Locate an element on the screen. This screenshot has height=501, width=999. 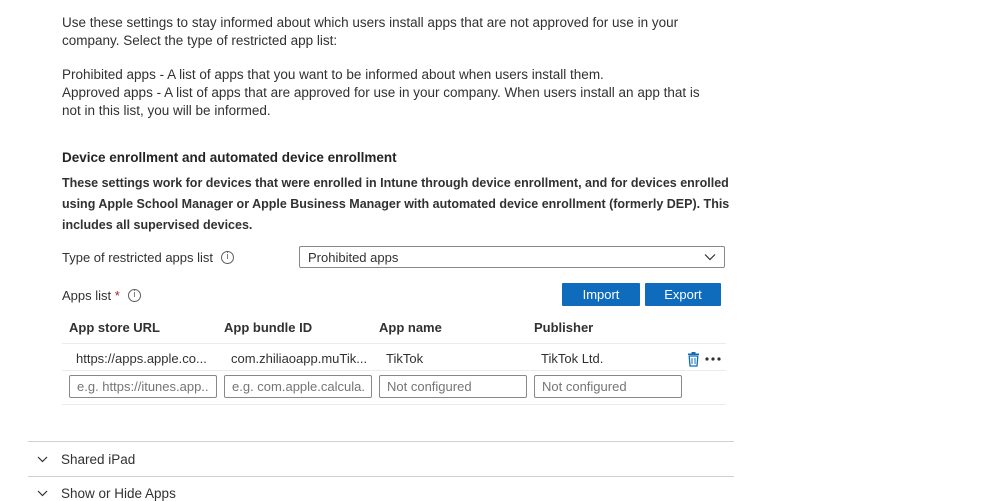
section-label: Show or Hide Apps is located at coordinates (118, 493).